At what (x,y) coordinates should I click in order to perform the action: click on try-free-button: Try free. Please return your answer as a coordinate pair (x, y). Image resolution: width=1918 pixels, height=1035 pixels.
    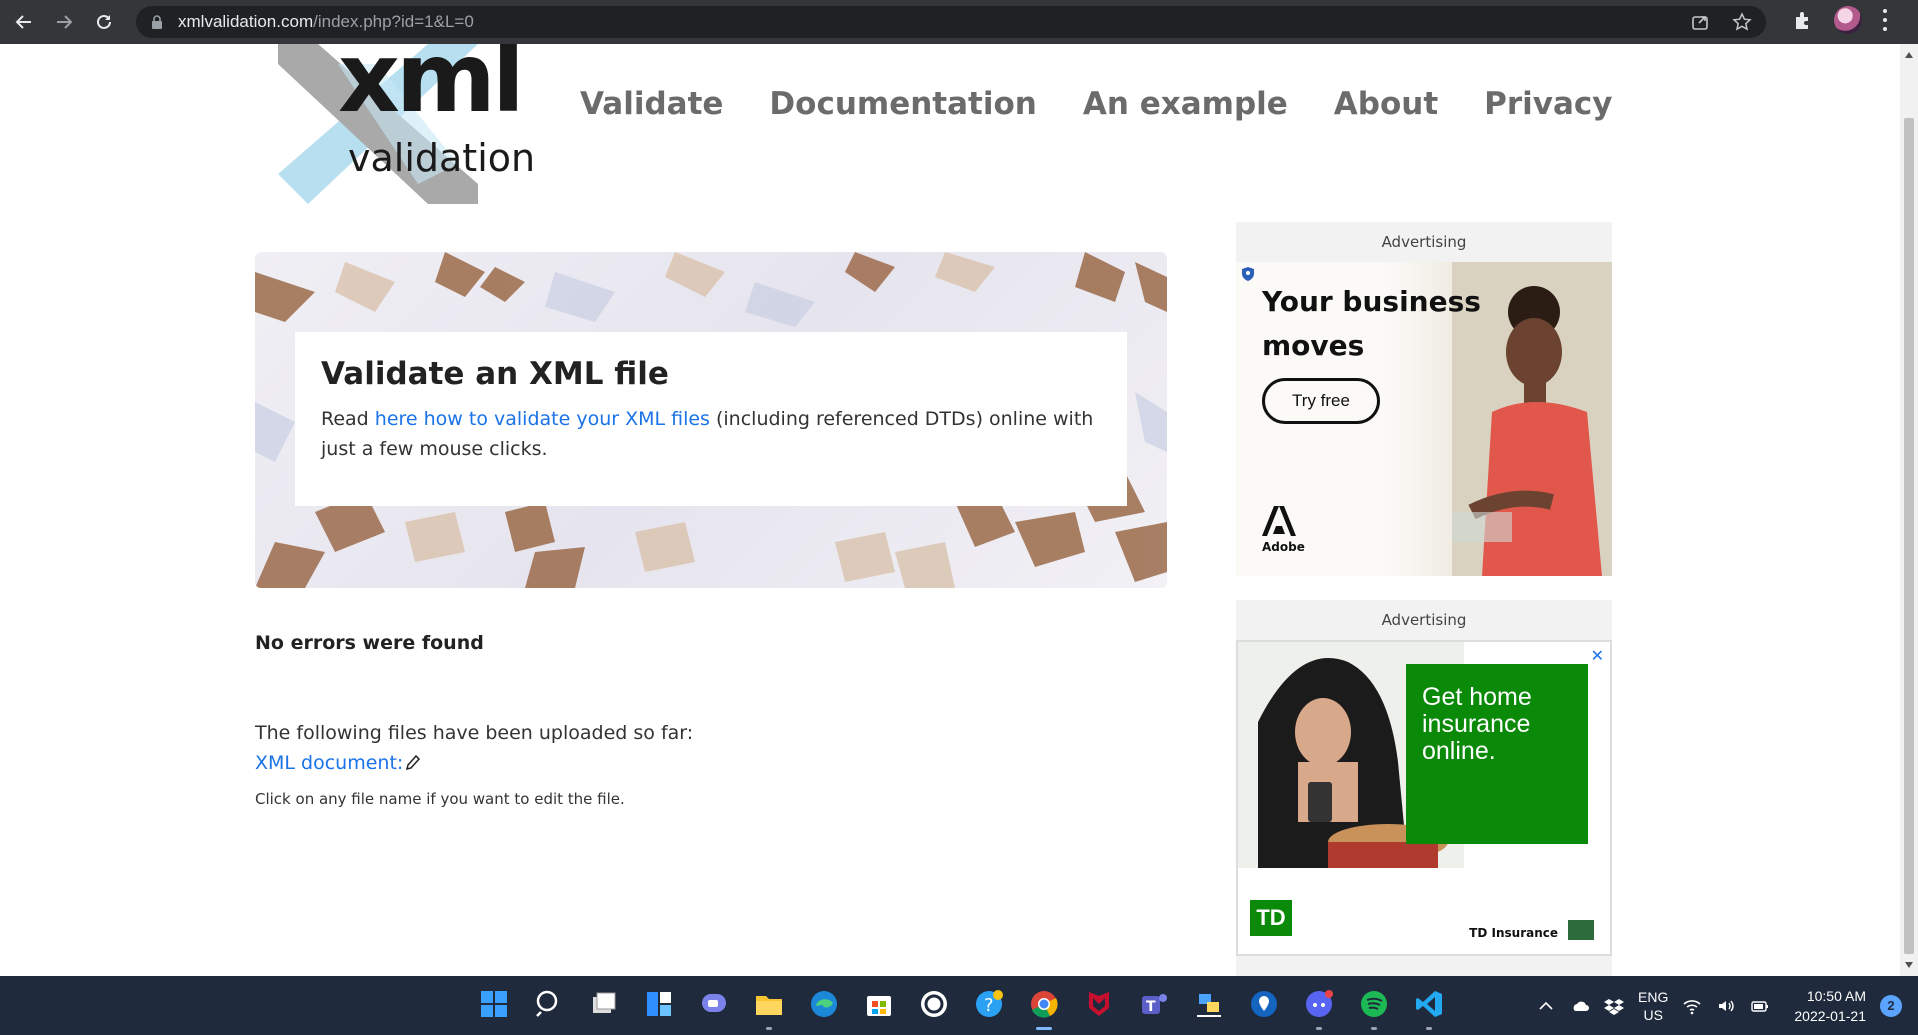
    Looking at the image, I should click on (1321, 401).